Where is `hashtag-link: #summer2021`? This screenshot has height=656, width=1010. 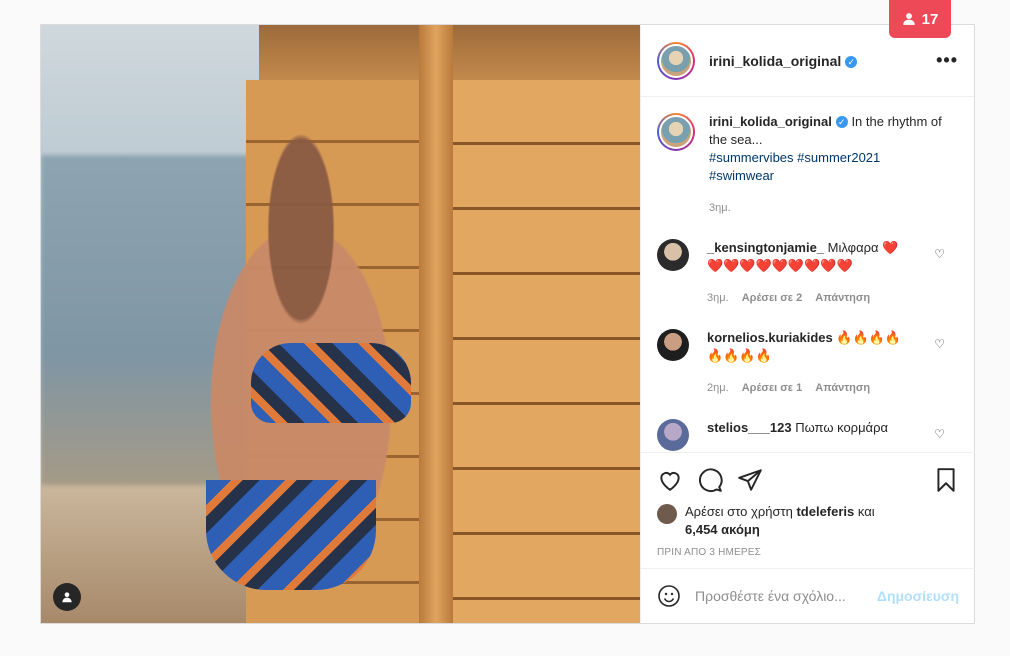 hashtag-link: #summer2021 is located at coordinates (838, 157).